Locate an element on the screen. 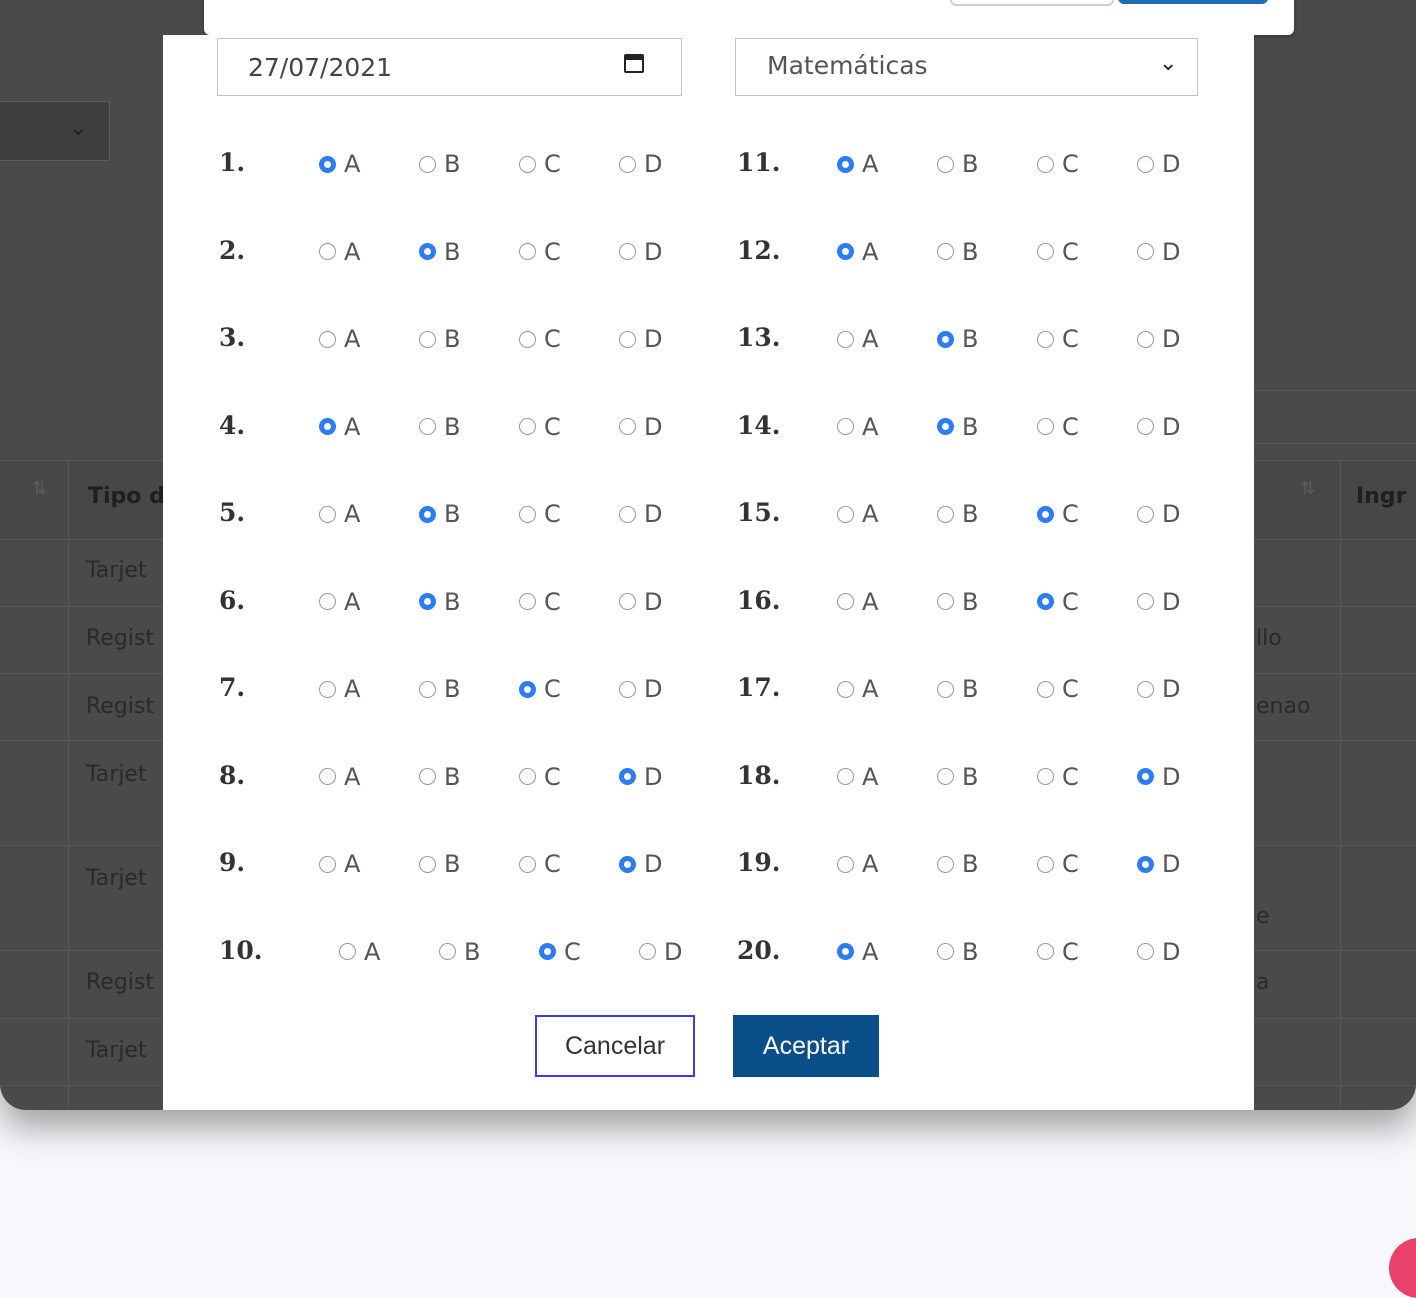  date-input: 27/07/2021 is located at coordinates (449, 67).